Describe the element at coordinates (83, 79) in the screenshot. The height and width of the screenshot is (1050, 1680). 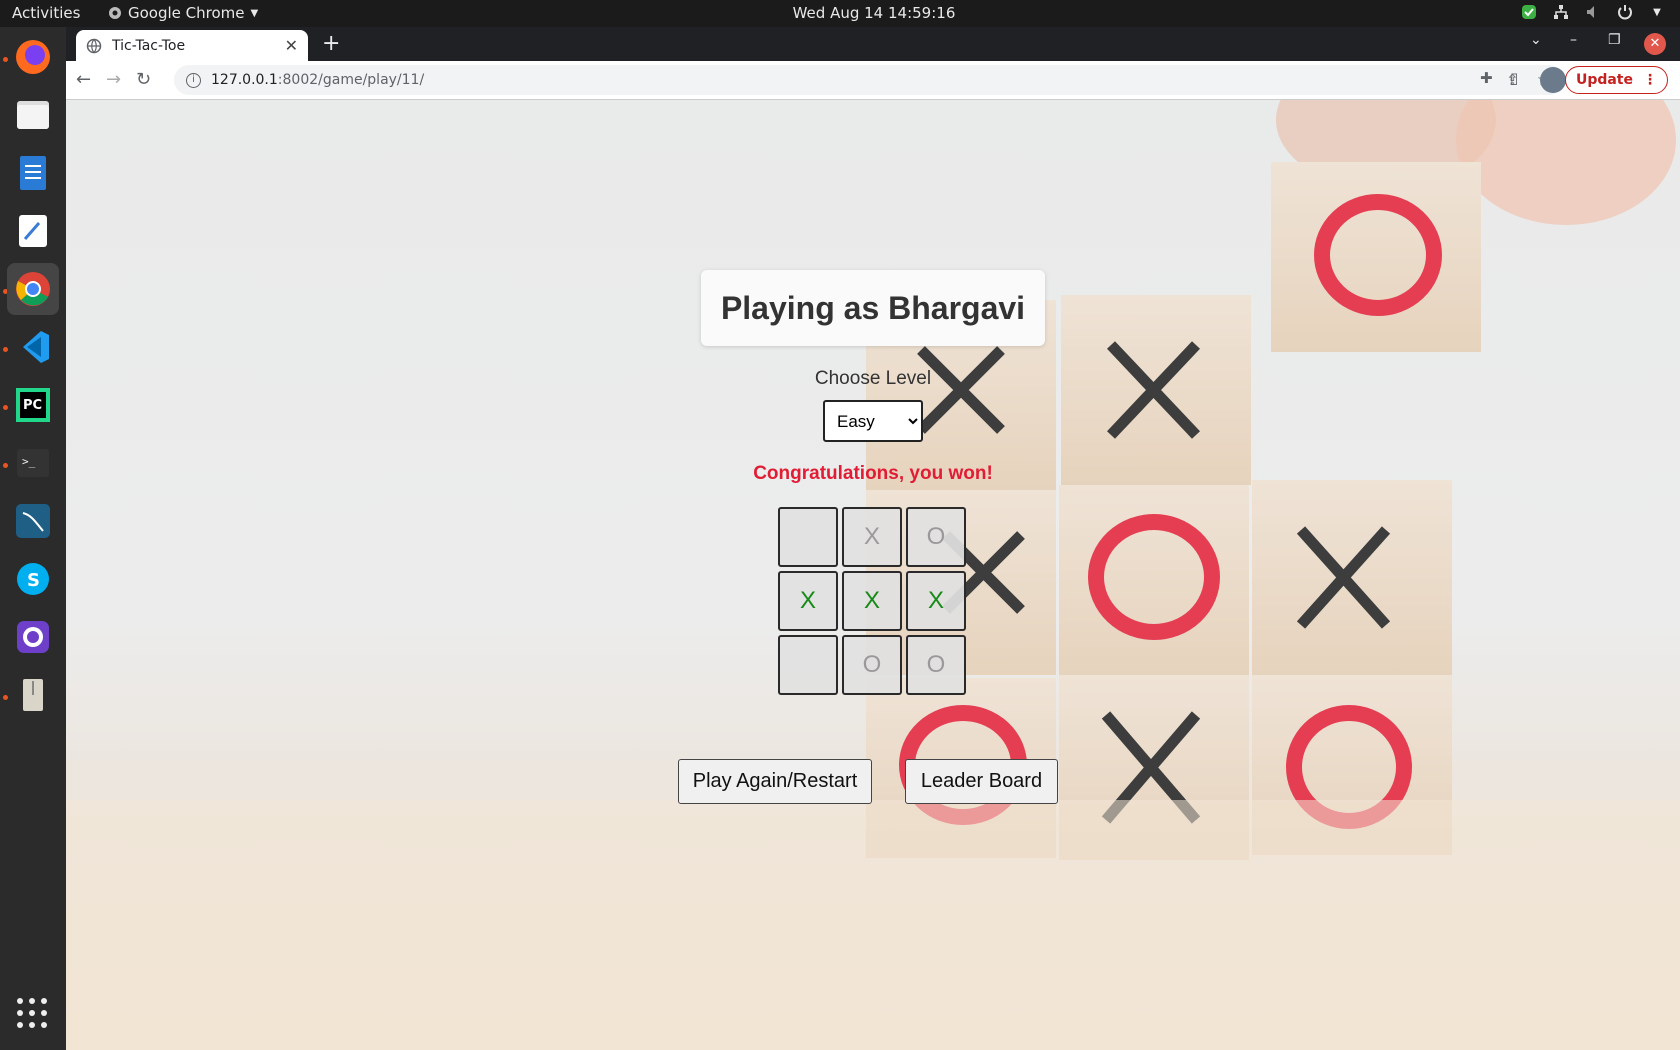
I see `back-icon: ←` at that location.